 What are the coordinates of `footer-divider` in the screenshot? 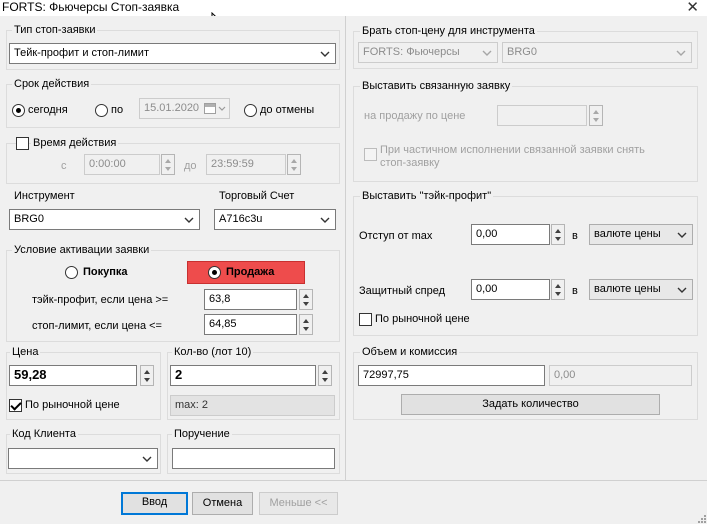 It's located at (353, 480).